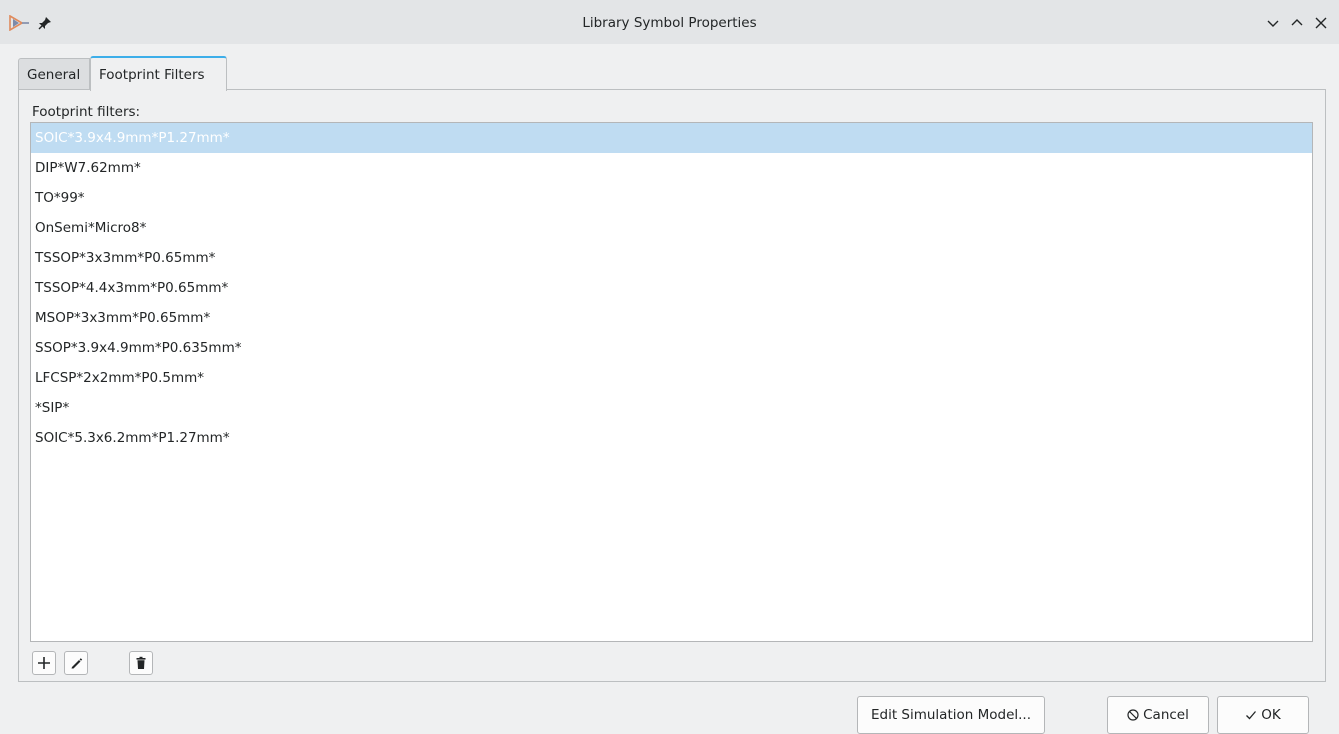 Image resolution: width=1339 pixels, height=734 pixels. Describe the element at coordinates (54, 74) in the screenshot. I see `tab-general: General` at that location.